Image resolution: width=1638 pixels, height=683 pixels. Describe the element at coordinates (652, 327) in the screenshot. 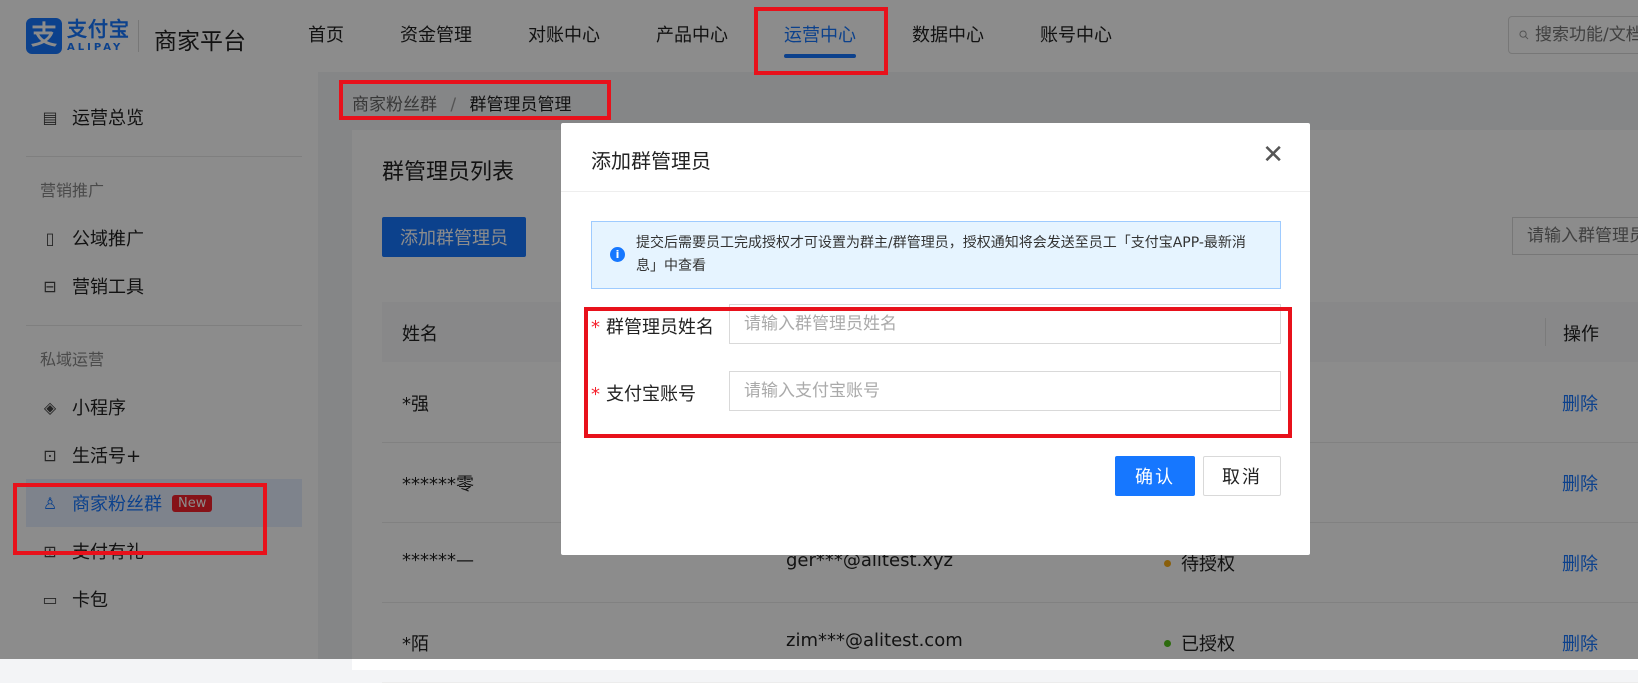

I see `admin-name-label: * 群管理员姓名` at that location.